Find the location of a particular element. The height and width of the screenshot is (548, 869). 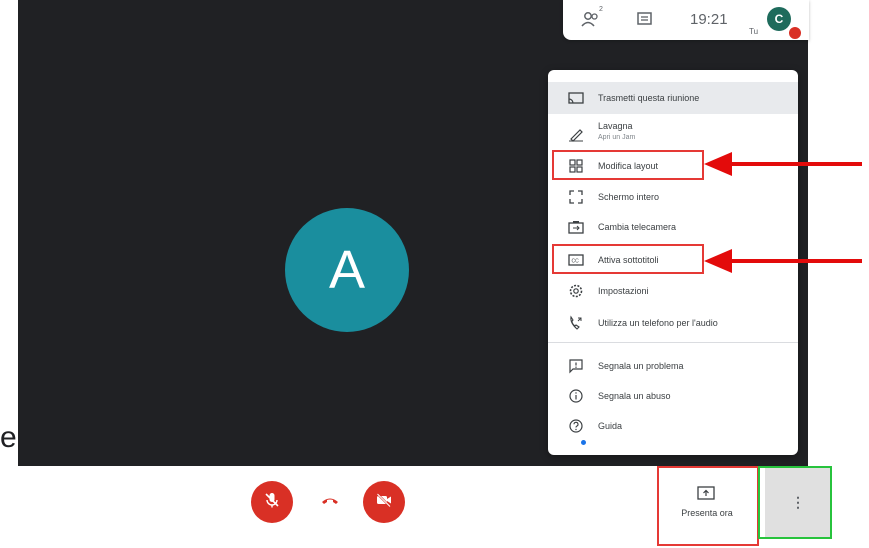

camera-off-icon is located at coordinates (384, 502).